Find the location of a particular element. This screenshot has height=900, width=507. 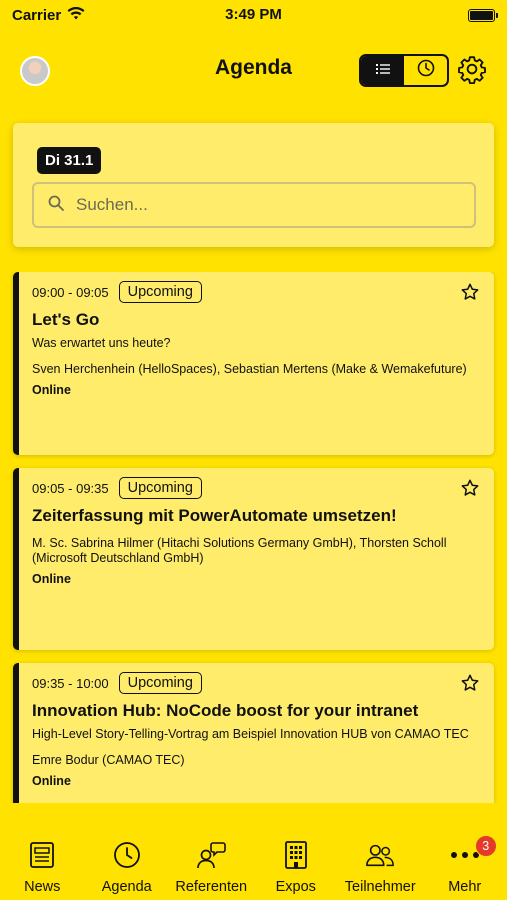

tab-news: News is located at coordinates (42, 870).